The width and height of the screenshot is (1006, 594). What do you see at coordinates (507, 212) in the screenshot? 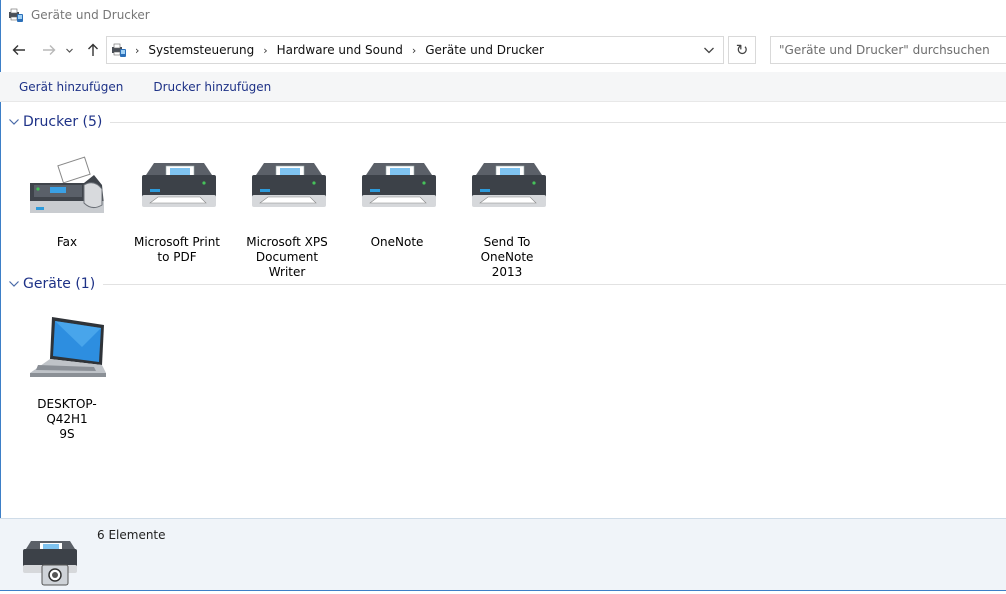
I see `device-item-send-to-onenote-2013: Send To OneNote 2013` at bounding box center [507, 212].